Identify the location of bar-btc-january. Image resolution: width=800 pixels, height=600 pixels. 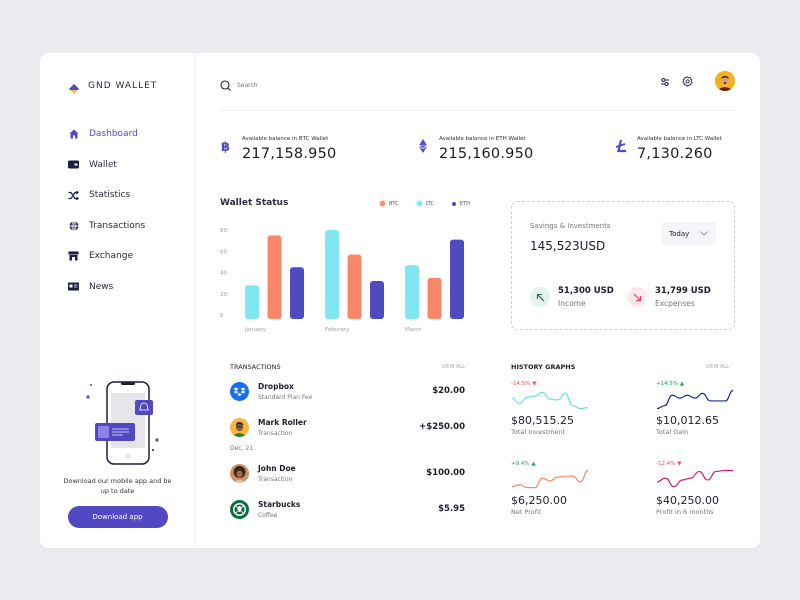
(274, 277).